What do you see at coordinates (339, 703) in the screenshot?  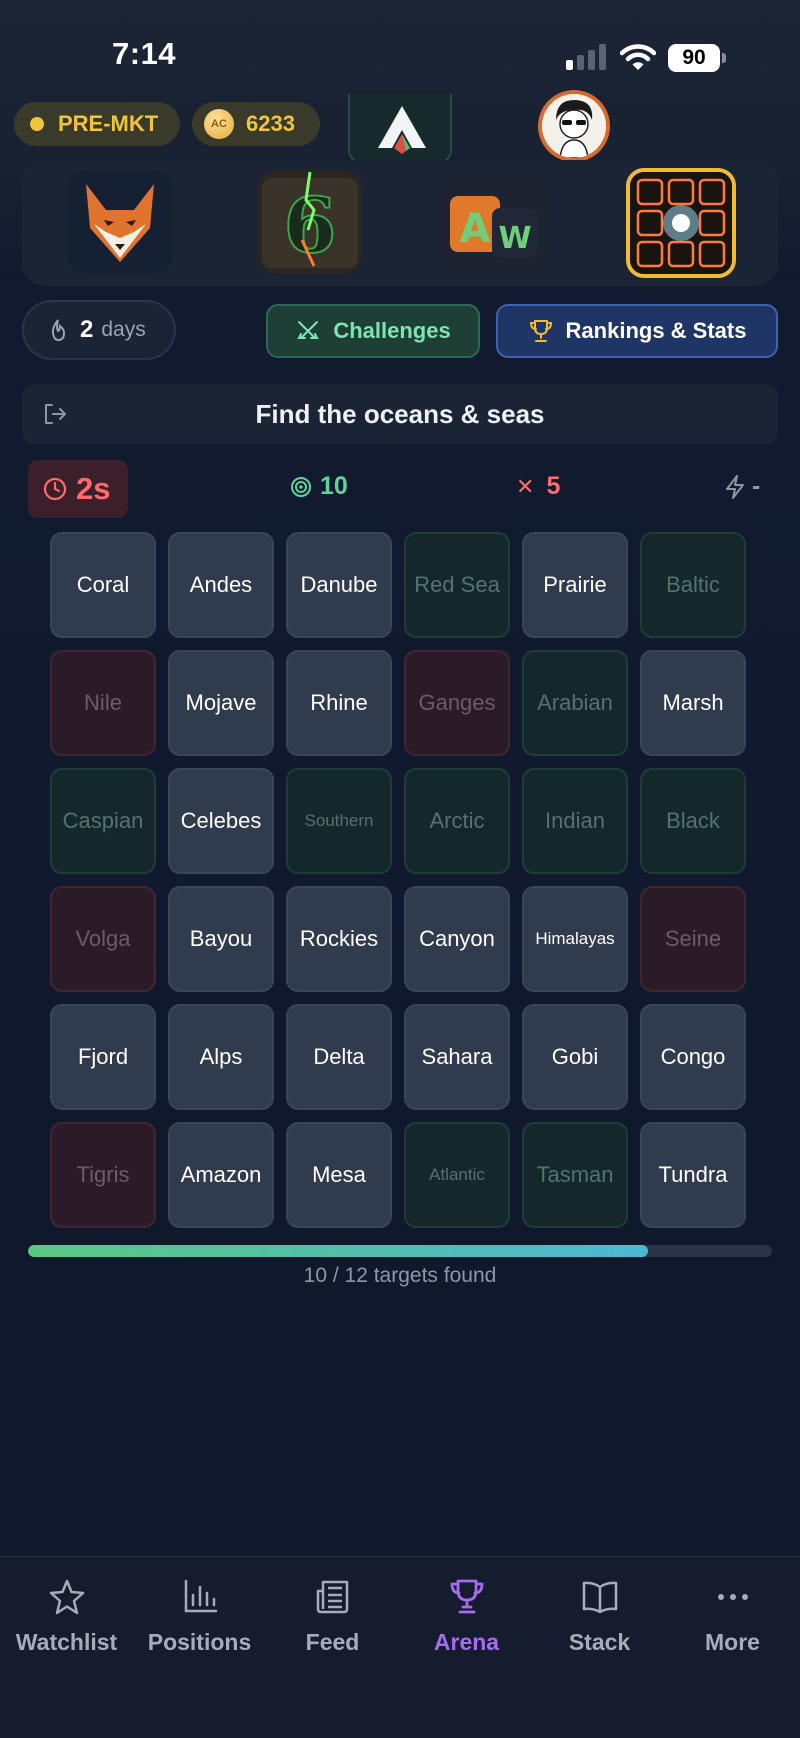 I see `grid-cell: Rhine` at bounding box center [339, 703].